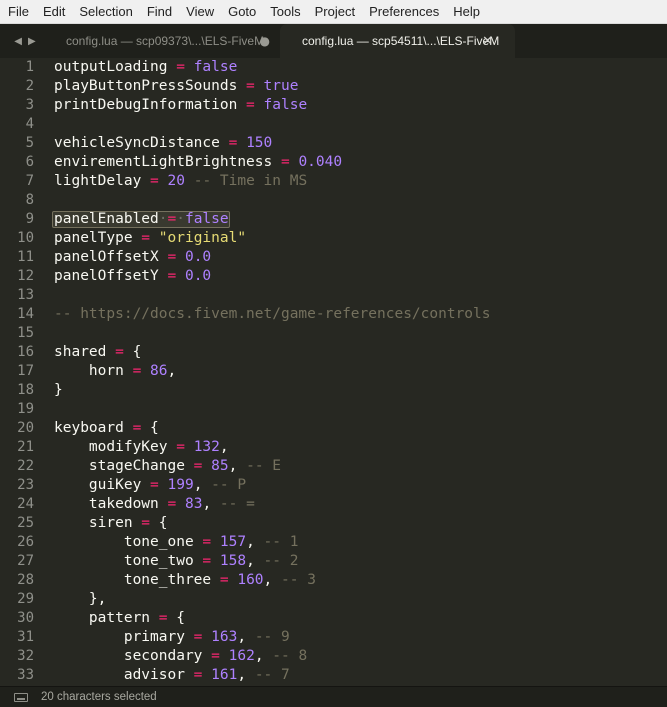 The height and width of the screenshot is (707, 667). What do you see at coordinates (137, 143) in the screenshot?
I see `code-token: vehicleSyncDistance` at bounding box center [137, 143].